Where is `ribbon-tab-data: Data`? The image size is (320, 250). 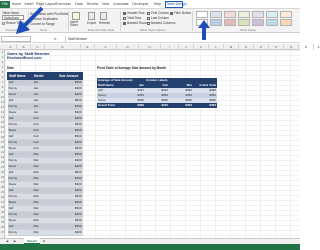
ribbon-tab-data: Data is located at coordinates (79, 4).